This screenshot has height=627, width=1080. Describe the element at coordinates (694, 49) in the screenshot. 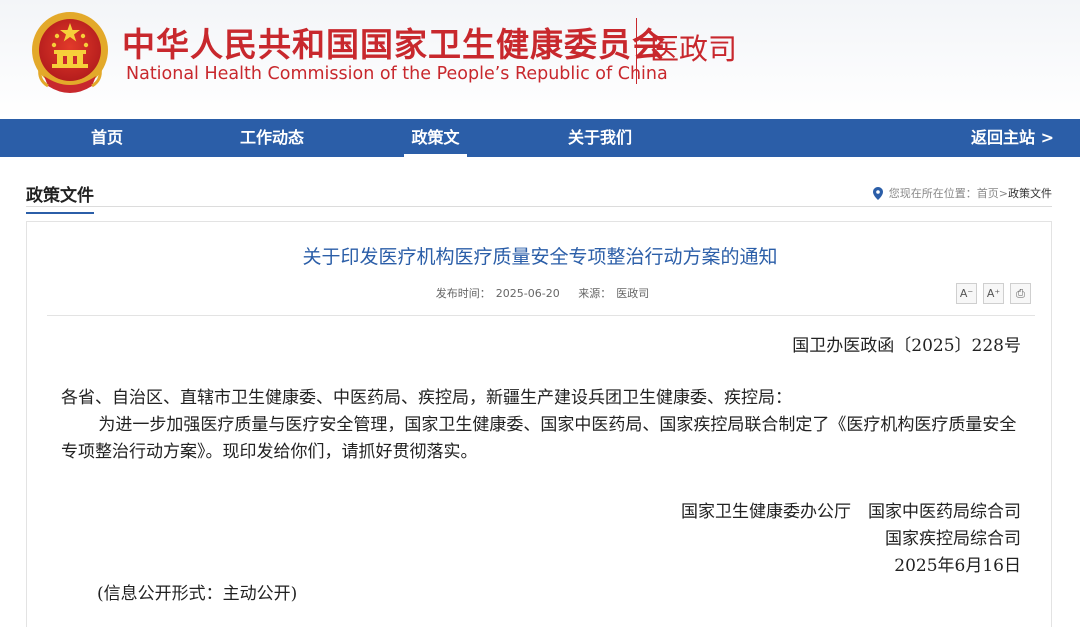

I see `department-name: 医政司` at that location.